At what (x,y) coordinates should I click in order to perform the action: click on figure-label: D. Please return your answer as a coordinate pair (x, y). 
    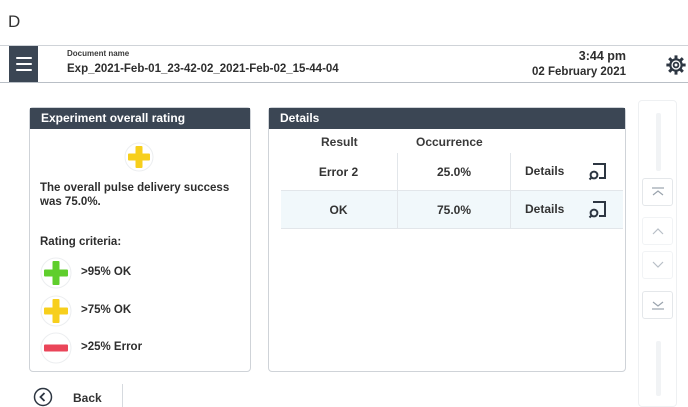
    Looking at the image, I should click on (14, 21).